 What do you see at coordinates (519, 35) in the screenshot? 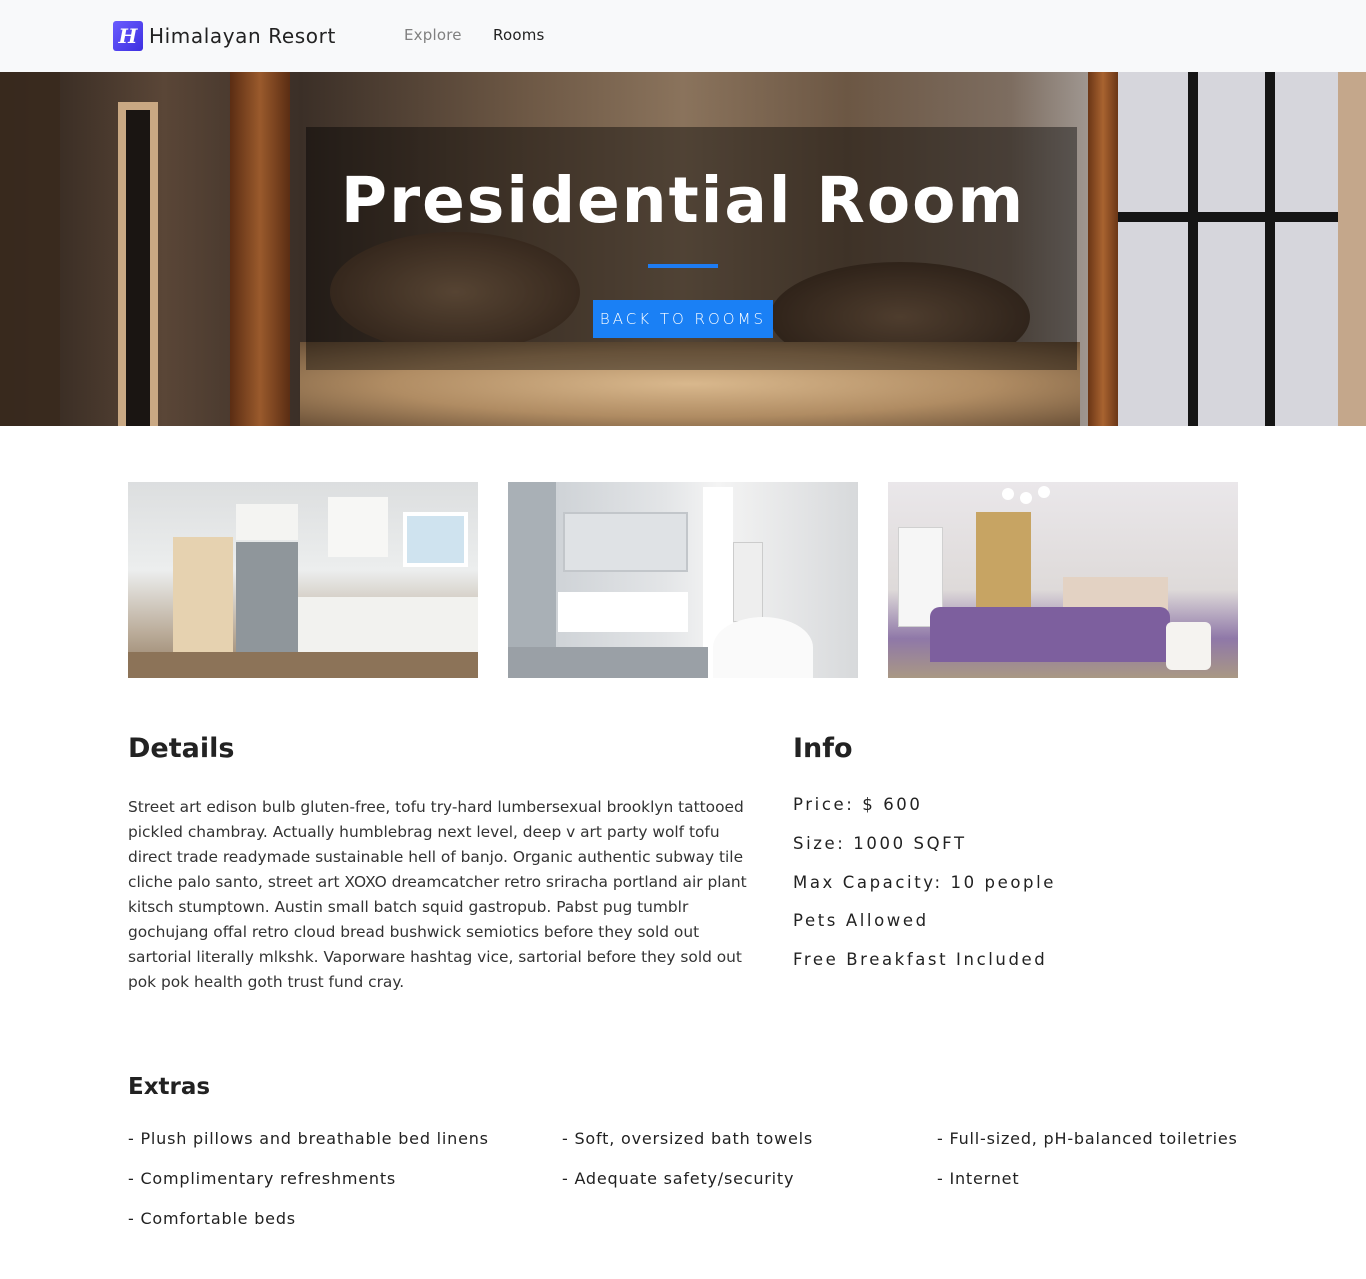
I see `nav-link-rooms: Rooms` at bounding box center [519, 35].